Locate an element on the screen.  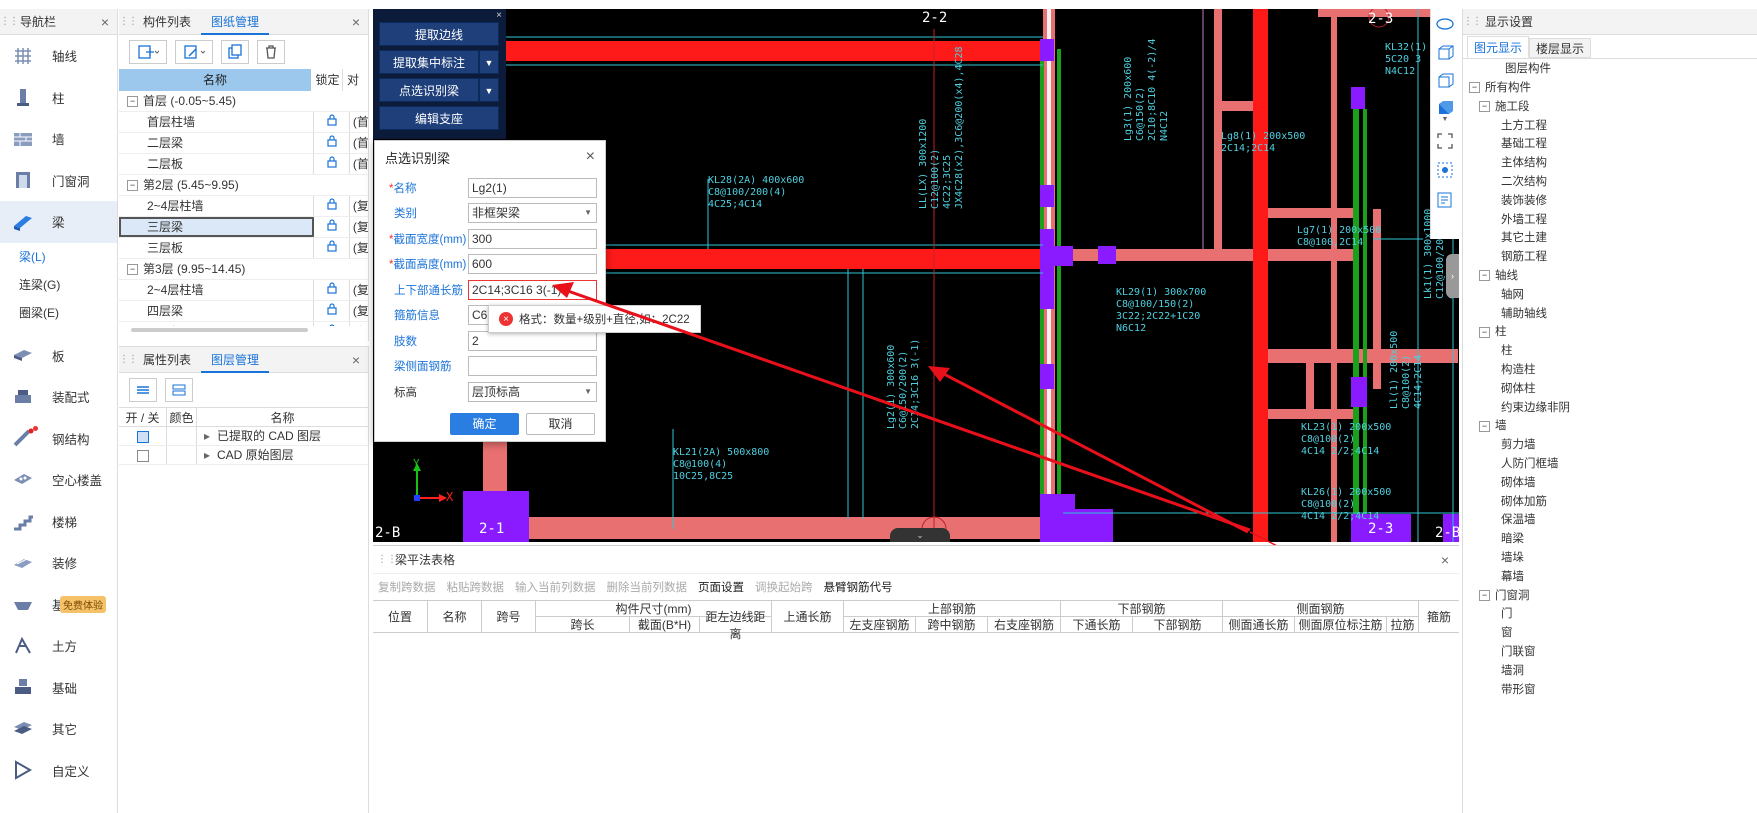
display-tree-item: − 墙 is located at coordinates (1610, 426).